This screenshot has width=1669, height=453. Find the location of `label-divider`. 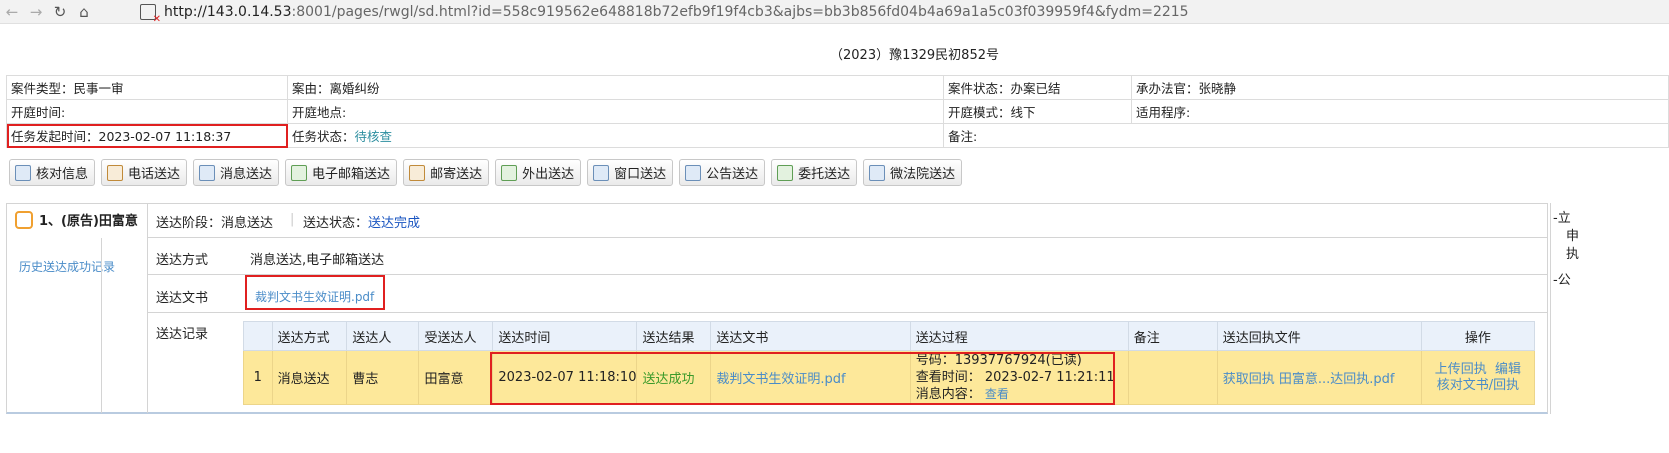

label-divider is located at coordinates (101, 325).